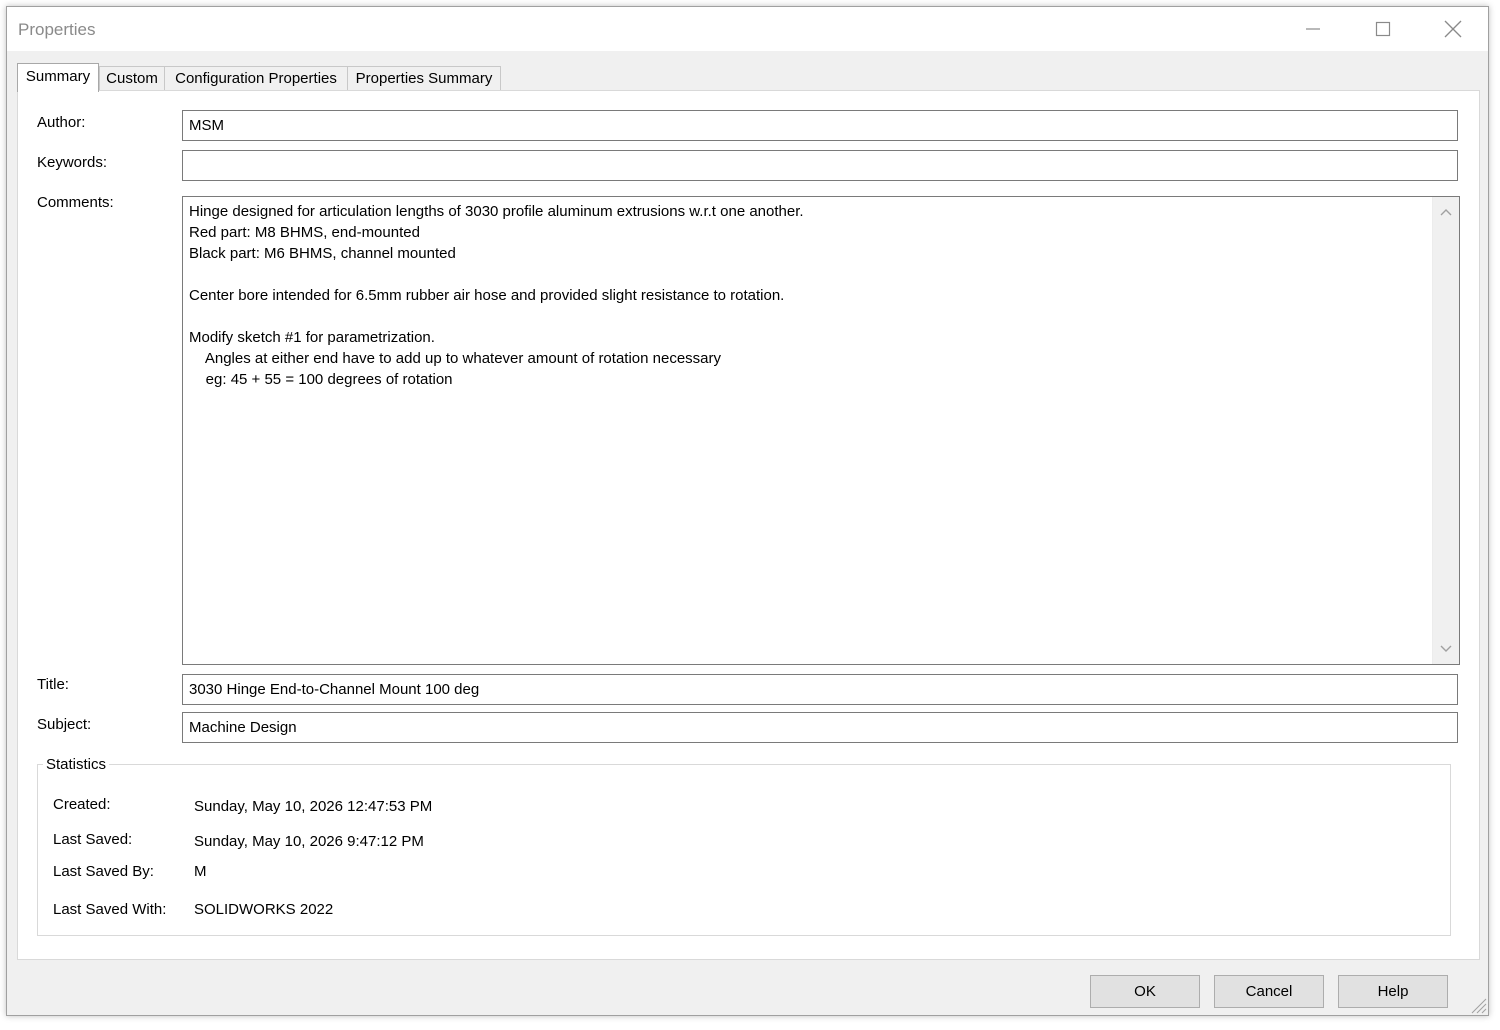 Image resolution: width=1500 pixels, height=1030 pixels. I want to click on maximize-button, so click(1383, 29).